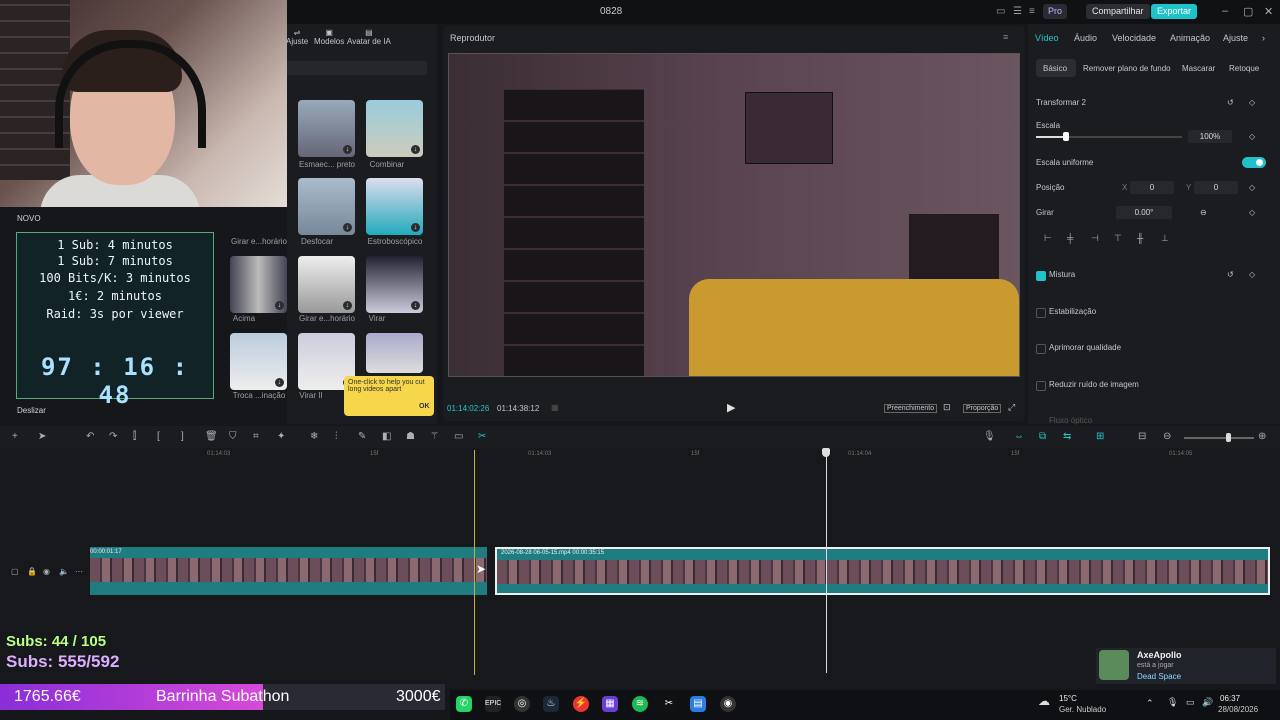 The width and height of the screenshot is (1280, 720). I want to click on mic-tray-icon: 🎙, so click(1172, 702).